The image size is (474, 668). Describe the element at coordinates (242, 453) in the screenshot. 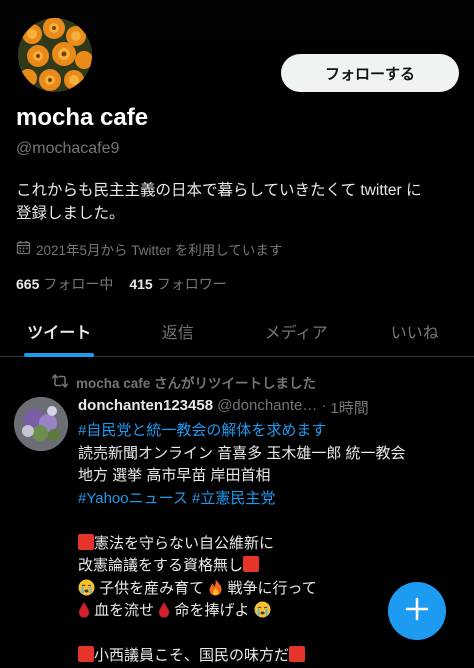

I see `tweet-line: 読売新聞オンライン 音喜多 玉木雄一郎 統一教会` at that location.